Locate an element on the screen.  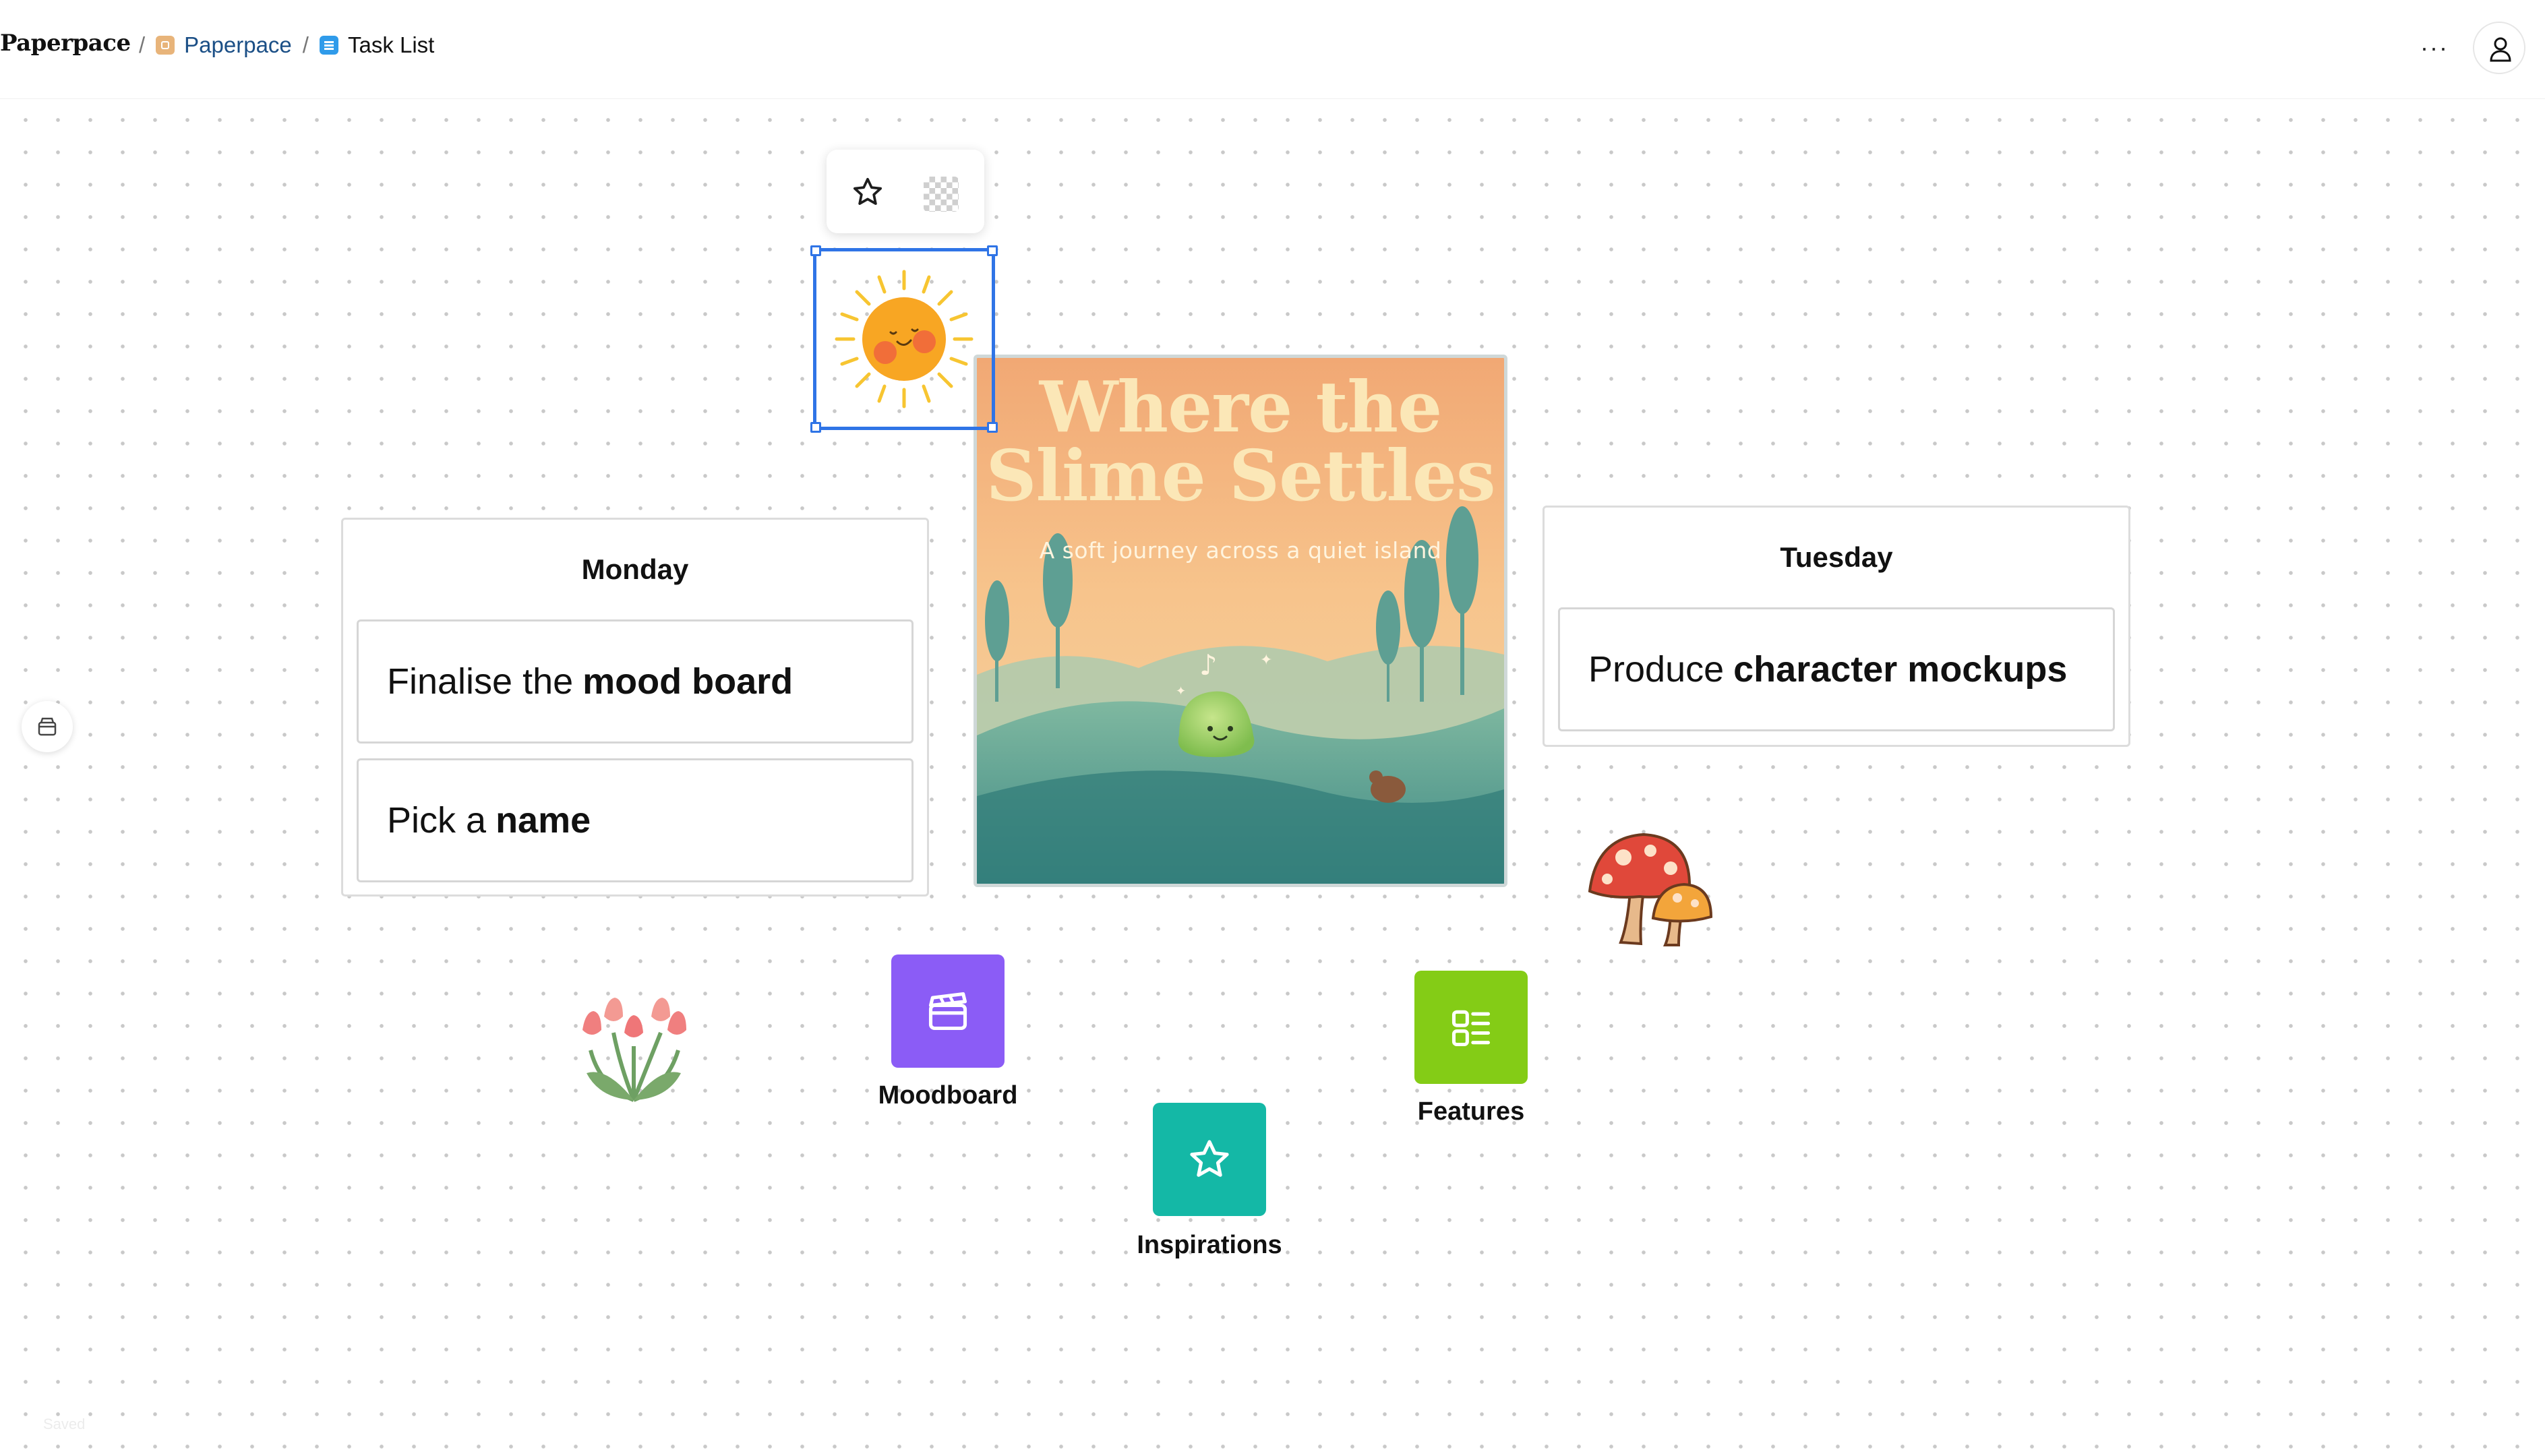
user-icon is located at coordinates (2500, 49).